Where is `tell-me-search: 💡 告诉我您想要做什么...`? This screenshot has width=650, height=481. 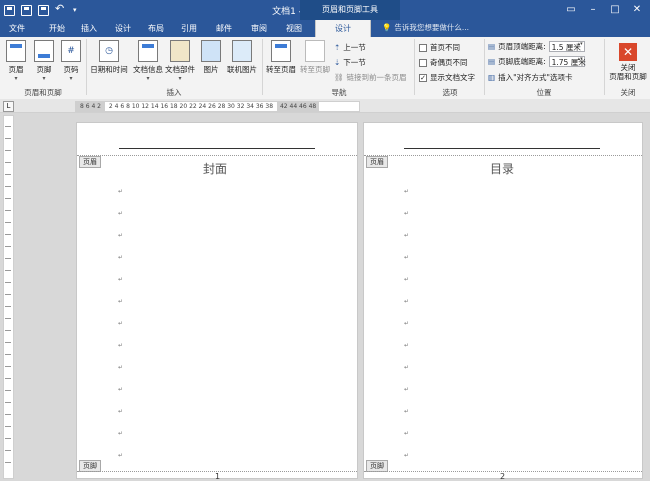 tell-me-search: 💡 告诉我您想要做什么... is located at coordinates (425, 27).